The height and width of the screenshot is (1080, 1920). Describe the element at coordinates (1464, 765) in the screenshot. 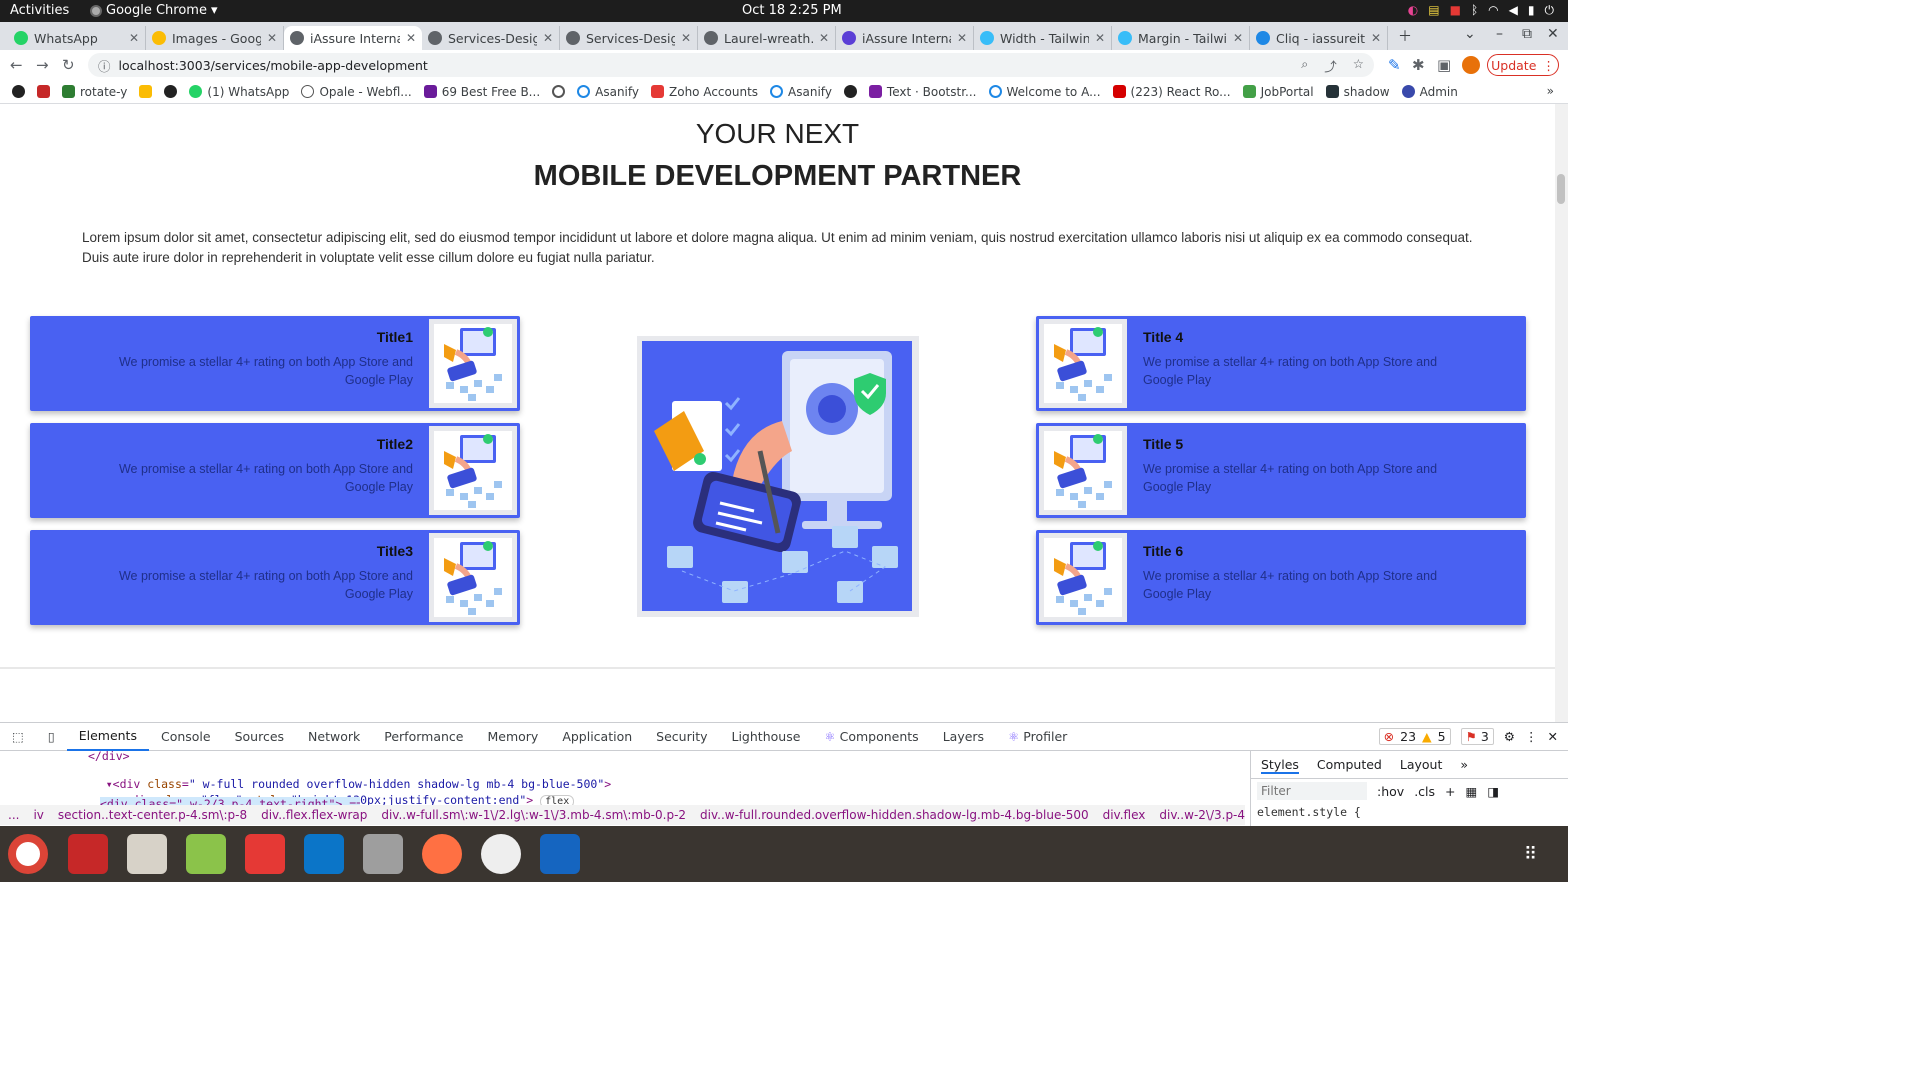

I see `more-tabs-icon: »` at that location.